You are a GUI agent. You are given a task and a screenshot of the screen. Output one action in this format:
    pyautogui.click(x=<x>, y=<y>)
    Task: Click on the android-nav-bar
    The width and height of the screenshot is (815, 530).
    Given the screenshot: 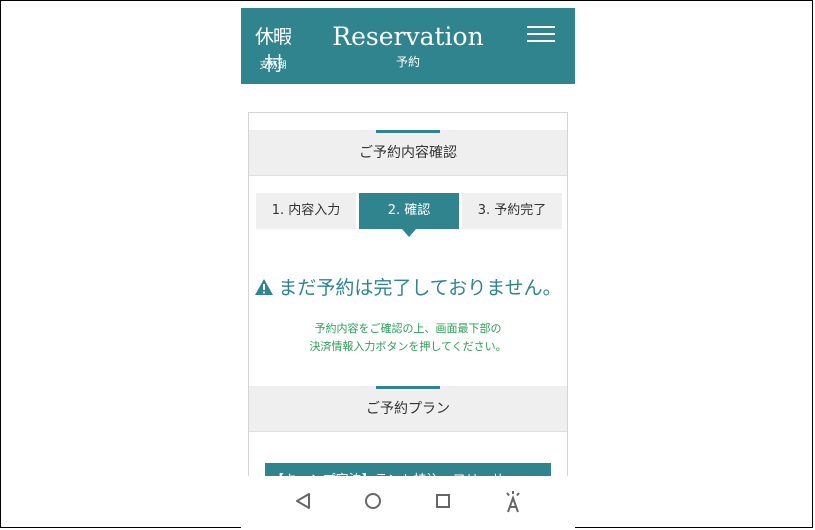 What is the action you would take?
    pyautogui.click(x=408, y=503)
    